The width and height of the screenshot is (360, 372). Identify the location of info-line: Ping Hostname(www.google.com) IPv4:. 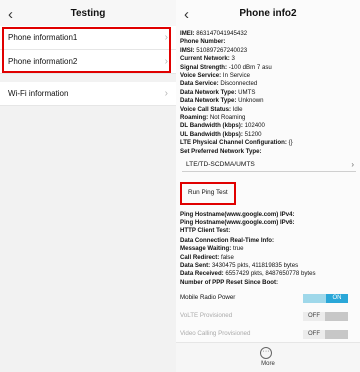
(268, 215).